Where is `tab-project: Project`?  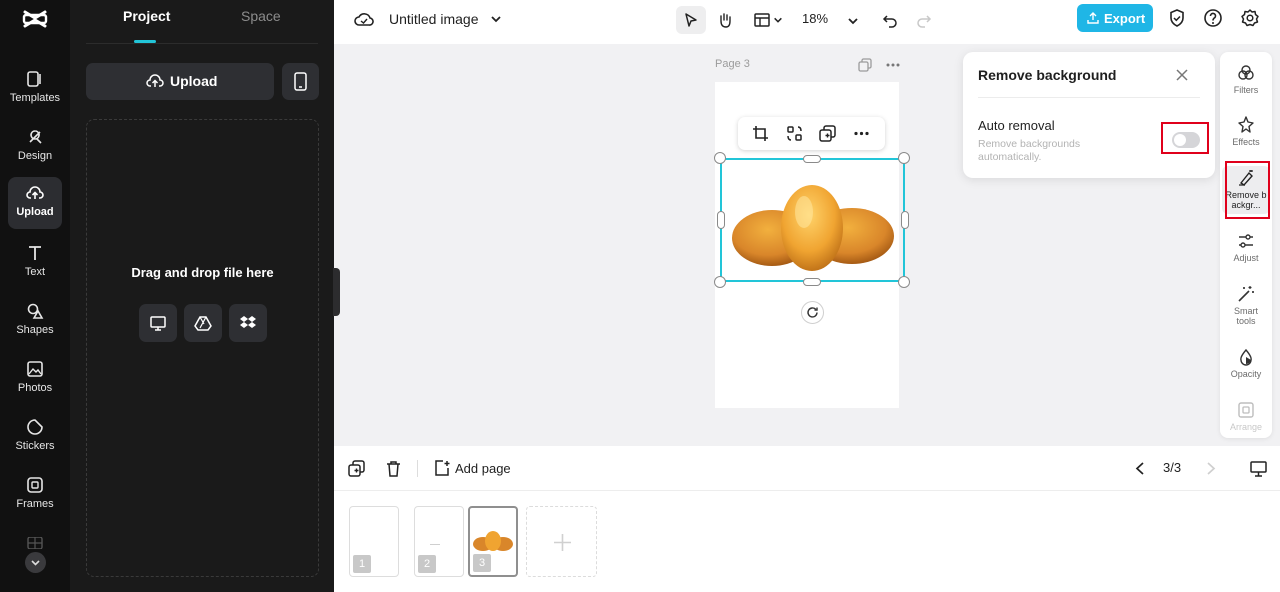 tab-project: Project is located at coordinates (146, 16).